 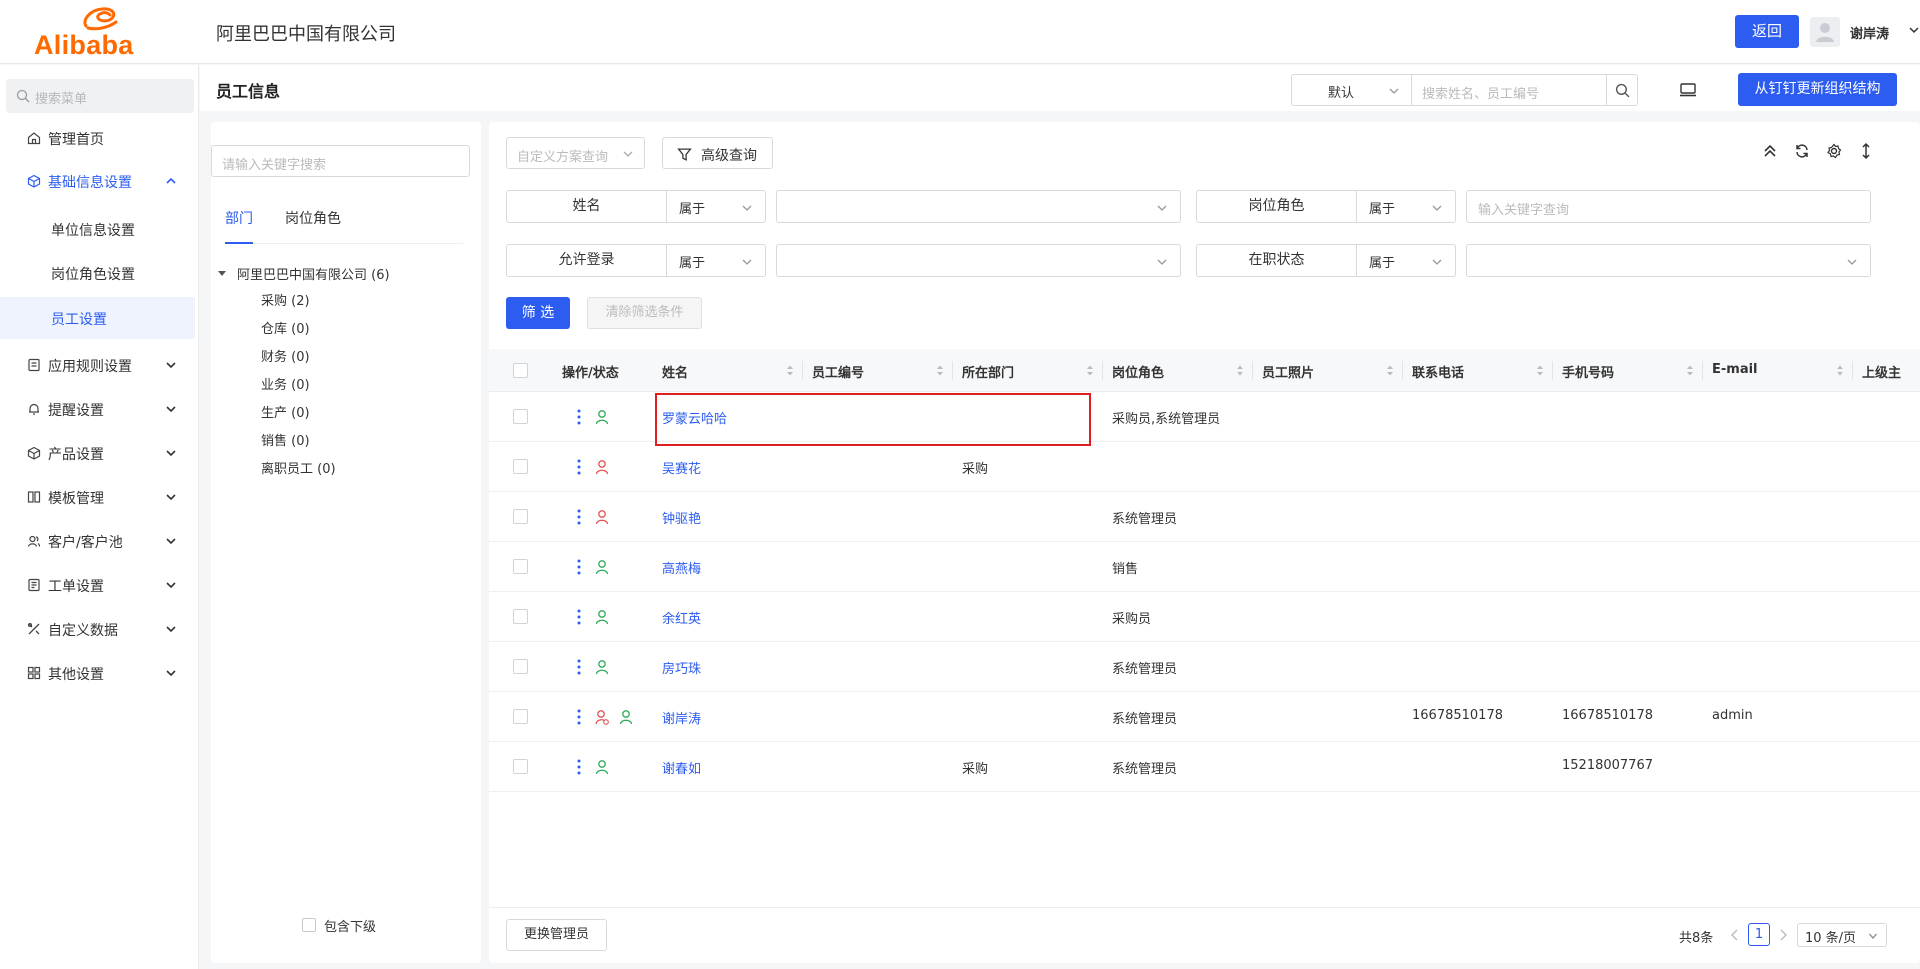 I want to click on table-row: 高燕梅 销售, so click(x=1204, y=567).